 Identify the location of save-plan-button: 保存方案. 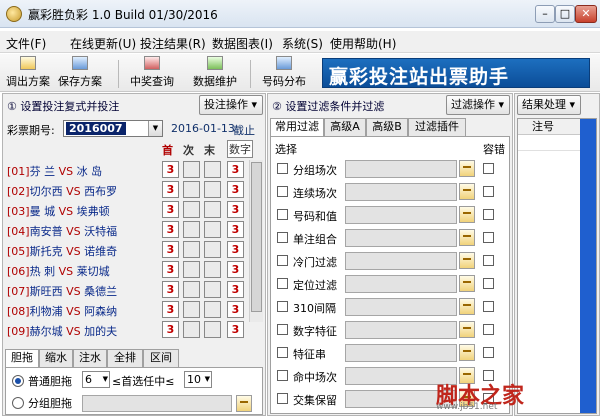
(80, 73).